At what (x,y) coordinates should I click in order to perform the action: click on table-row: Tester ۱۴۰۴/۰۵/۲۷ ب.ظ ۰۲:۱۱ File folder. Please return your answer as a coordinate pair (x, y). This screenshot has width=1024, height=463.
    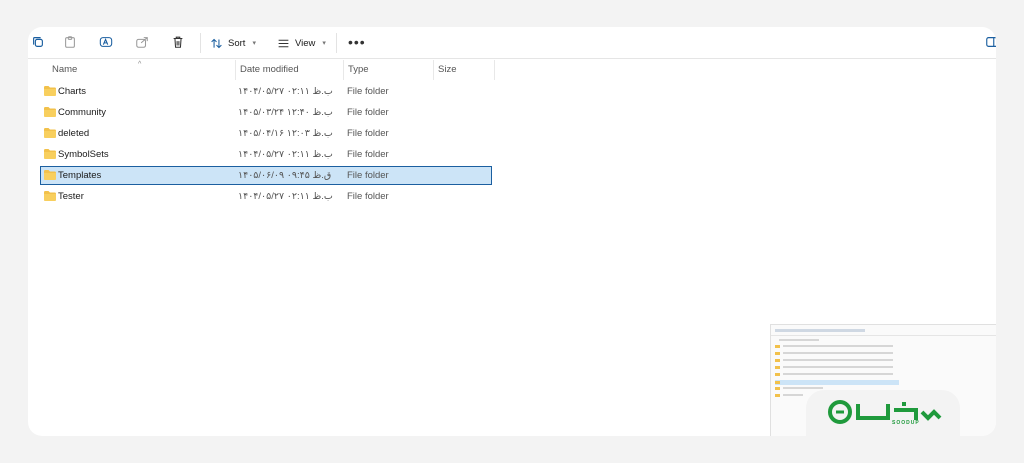
    Looking at the image, I should click on (266, 196).